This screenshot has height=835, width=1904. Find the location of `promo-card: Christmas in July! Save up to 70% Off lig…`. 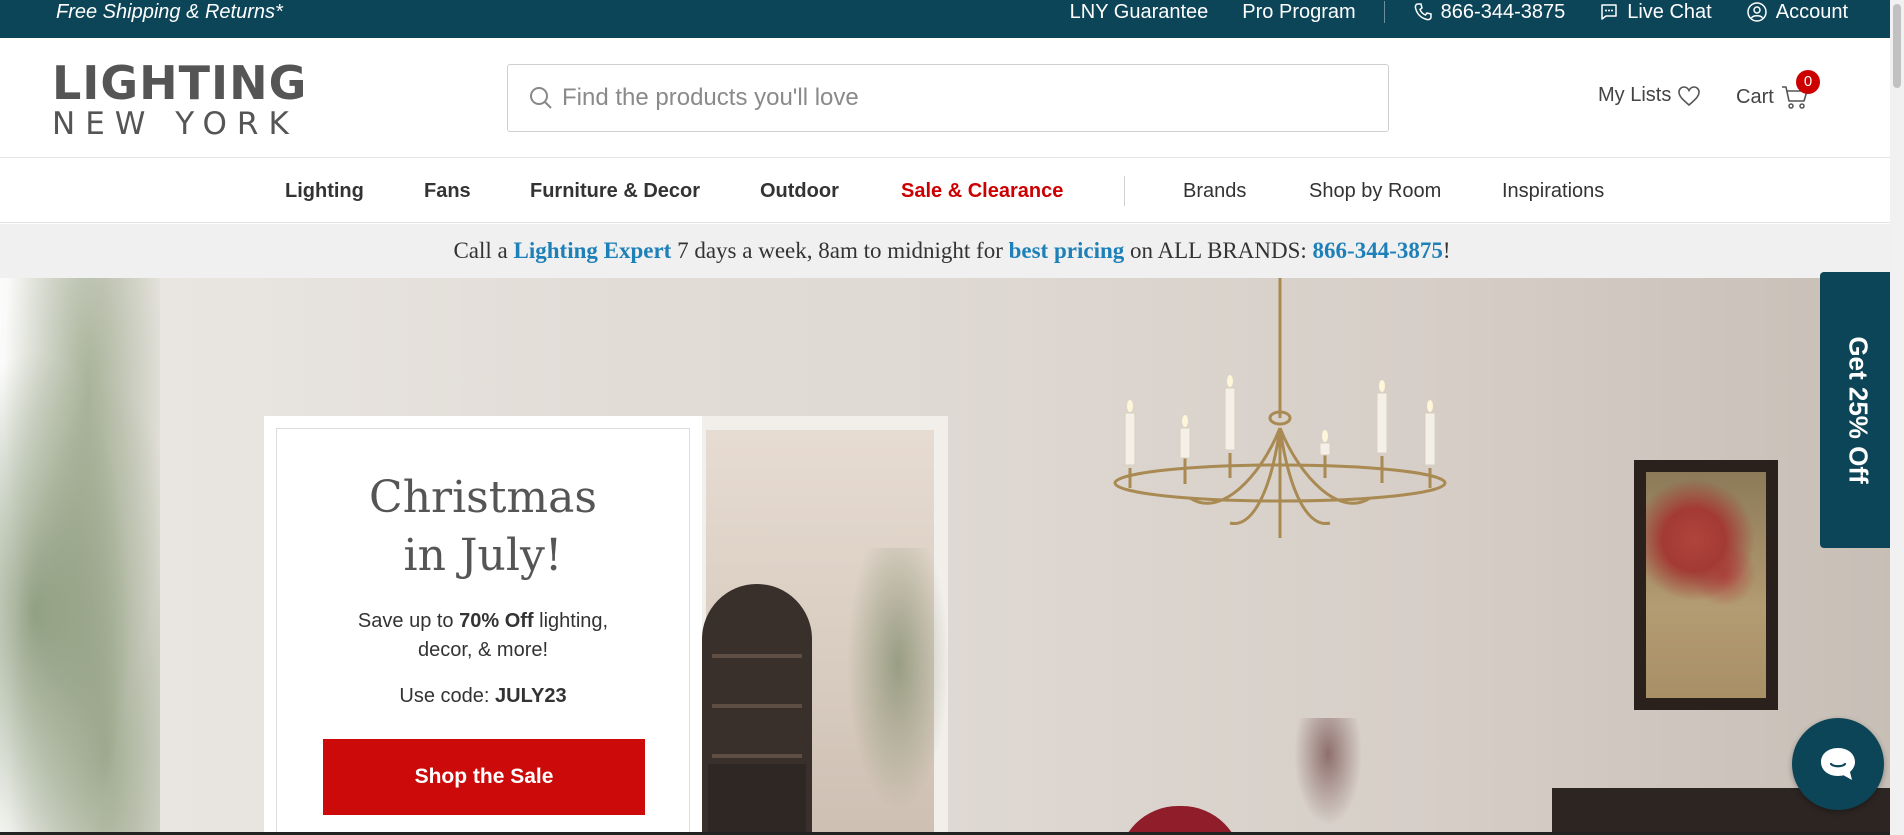

promo-card: Christmas in July! Save up to 70% Off lig… is located at coordinates (483, 625).